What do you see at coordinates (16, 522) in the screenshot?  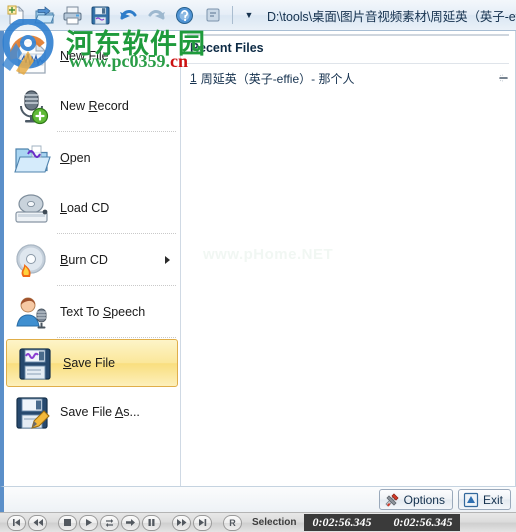 I see `skip-to-start-button` at bounding box center [16, 522].